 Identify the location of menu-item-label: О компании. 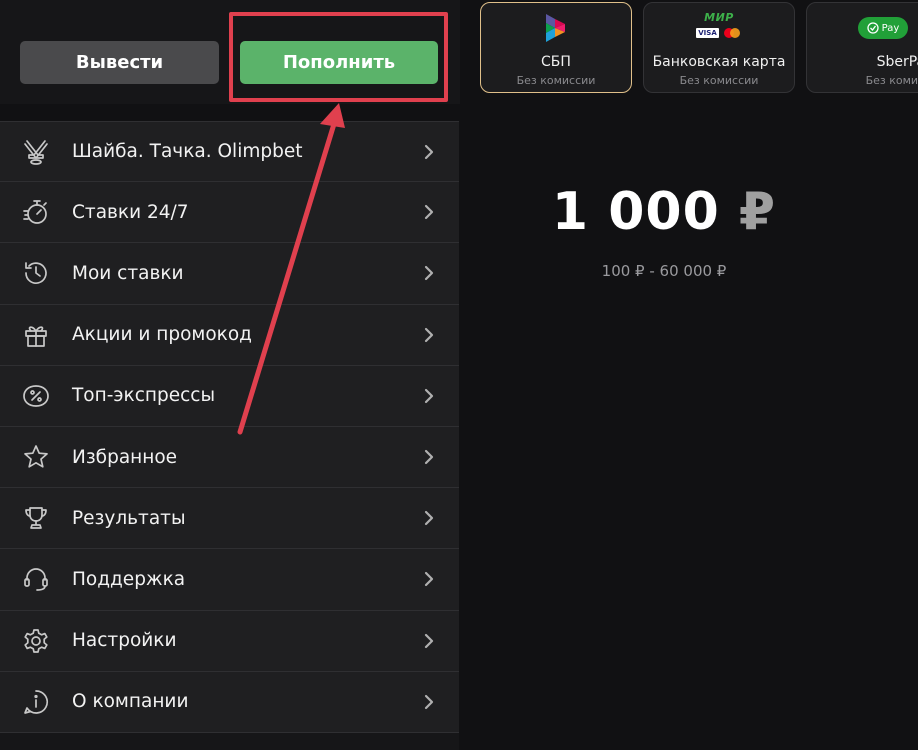
(130, 702).